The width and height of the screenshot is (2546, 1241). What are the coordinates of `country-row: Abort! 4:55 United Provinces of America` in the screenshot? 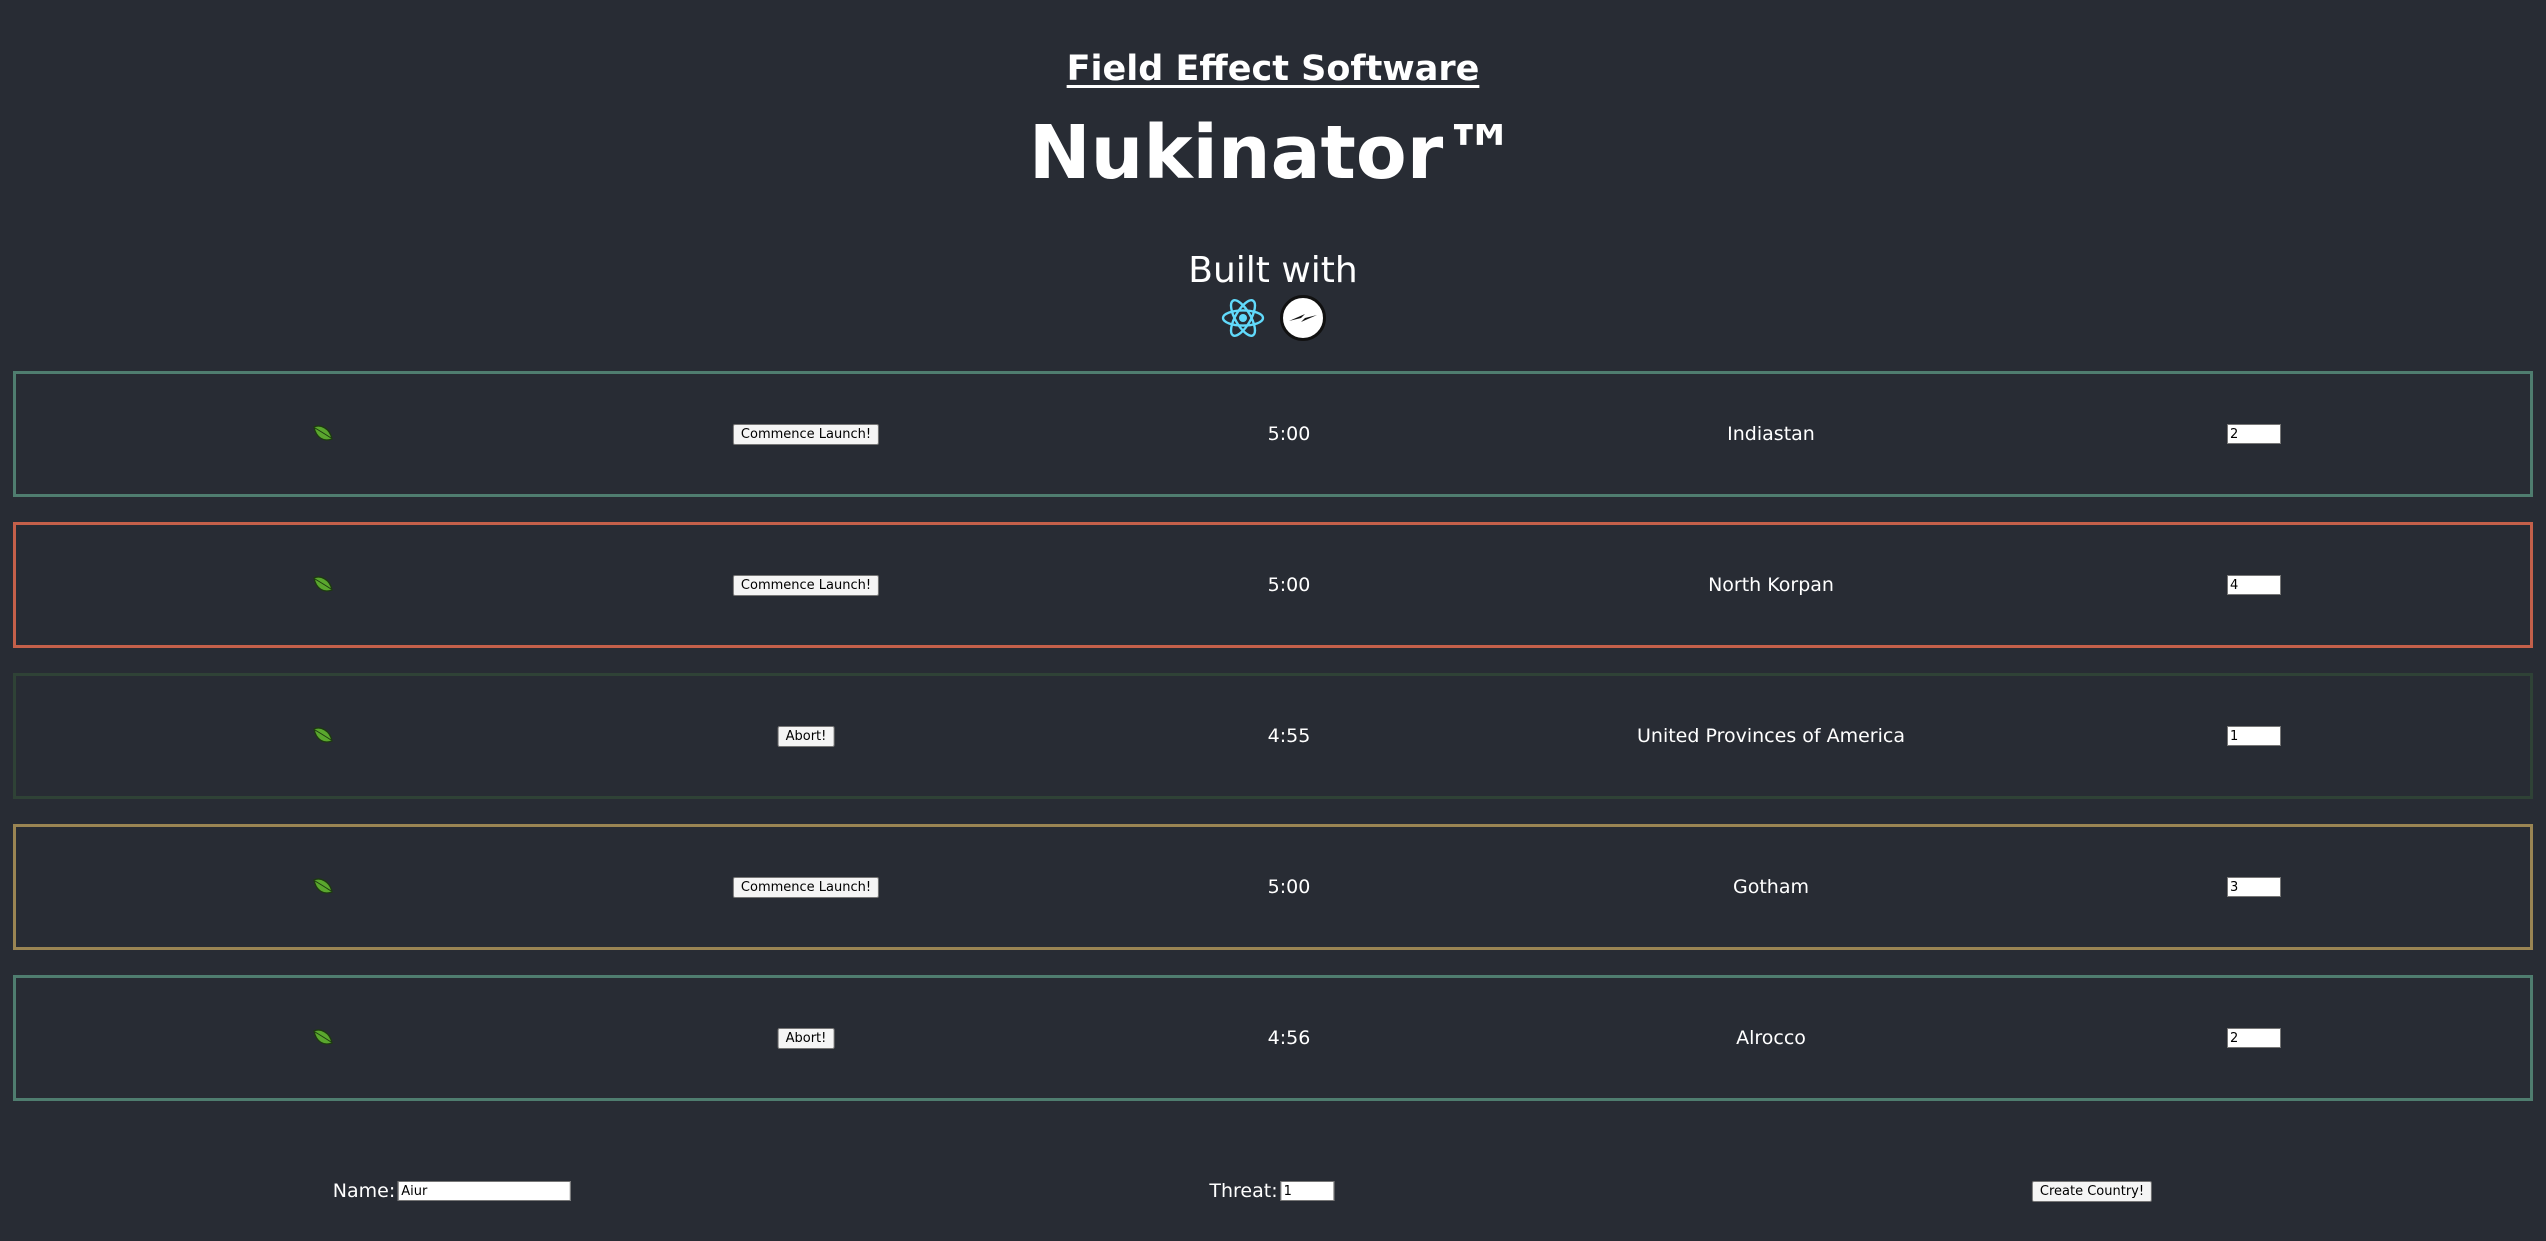 It's located at (1273, 736).